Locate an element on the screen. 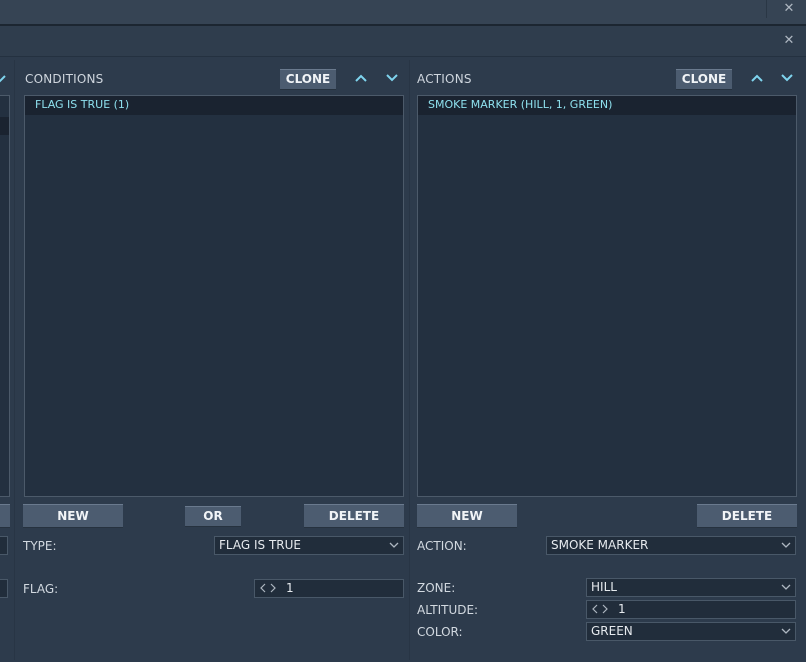 This screenshot has width=806, height=662. condition-type-label: TYPE: is located at coordinates (40, 546).